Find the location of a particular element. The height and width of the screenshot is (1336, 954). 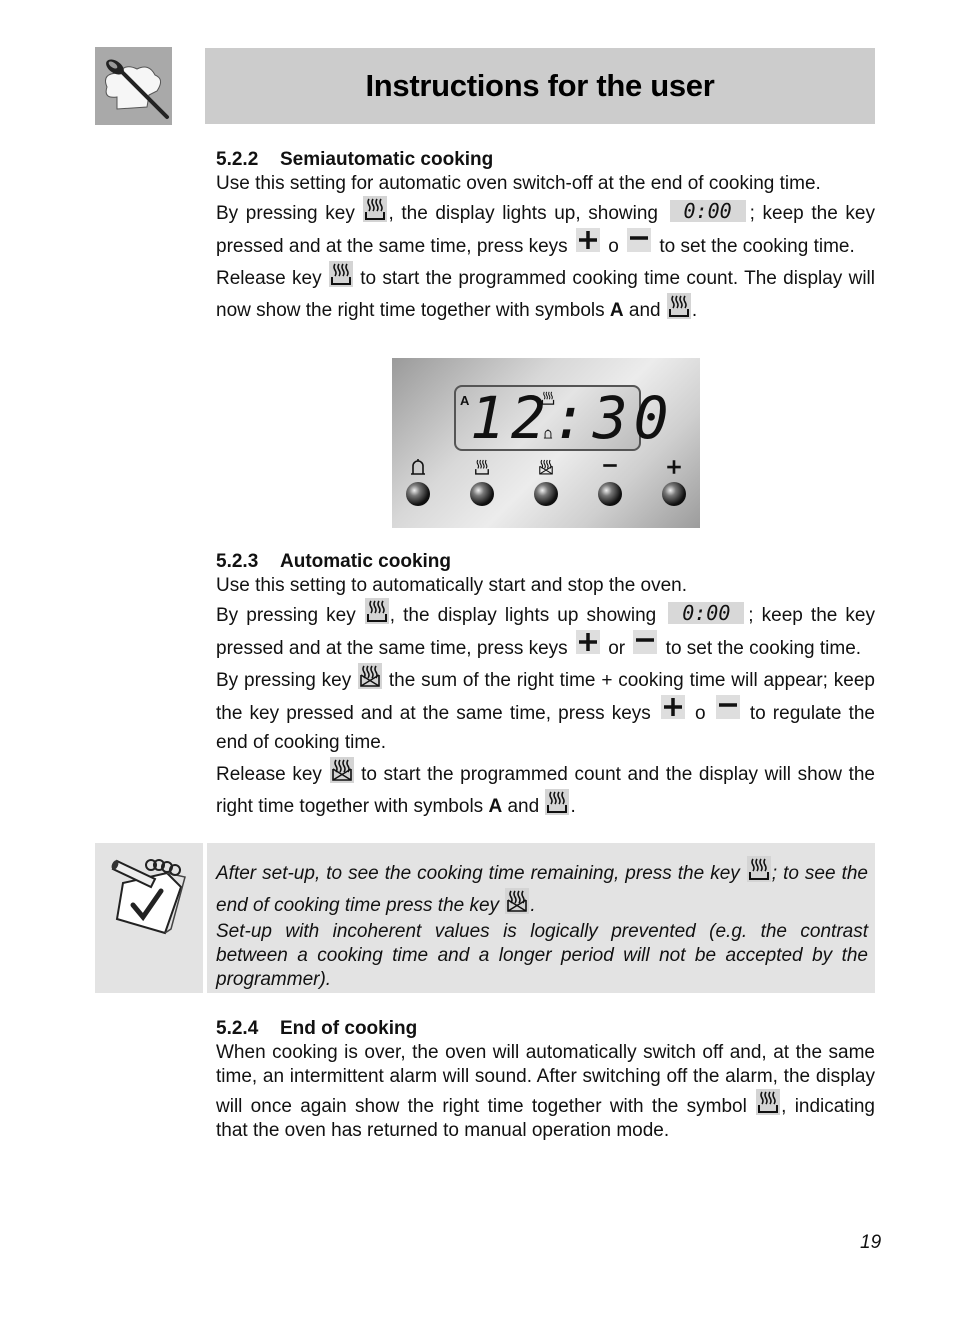

section-number: 5.2.3 is located at coordinates (237, 561).